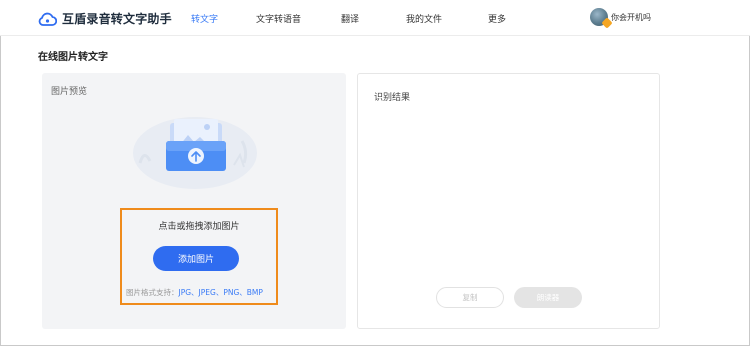  Describe the element at coordinates (204, 18) in the screenshot. I see `nav-tab-transcribe: 转文字` at that location.